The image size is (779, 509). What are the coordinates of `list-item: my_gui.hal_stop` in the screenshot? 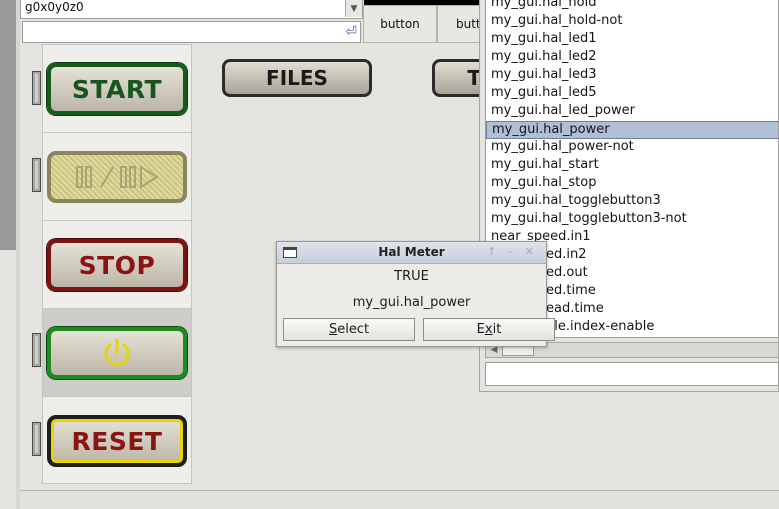 It's located at (544, 183).